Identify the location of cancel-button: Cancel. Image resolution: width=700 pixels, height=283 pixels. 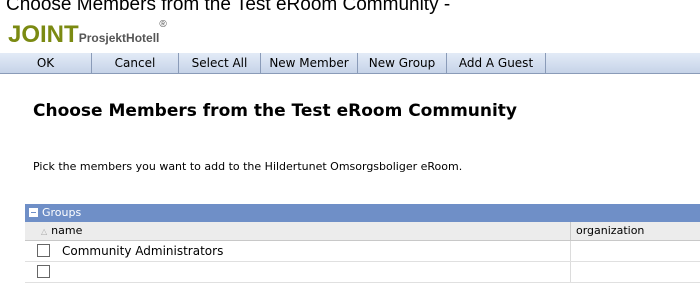
(135, 63).